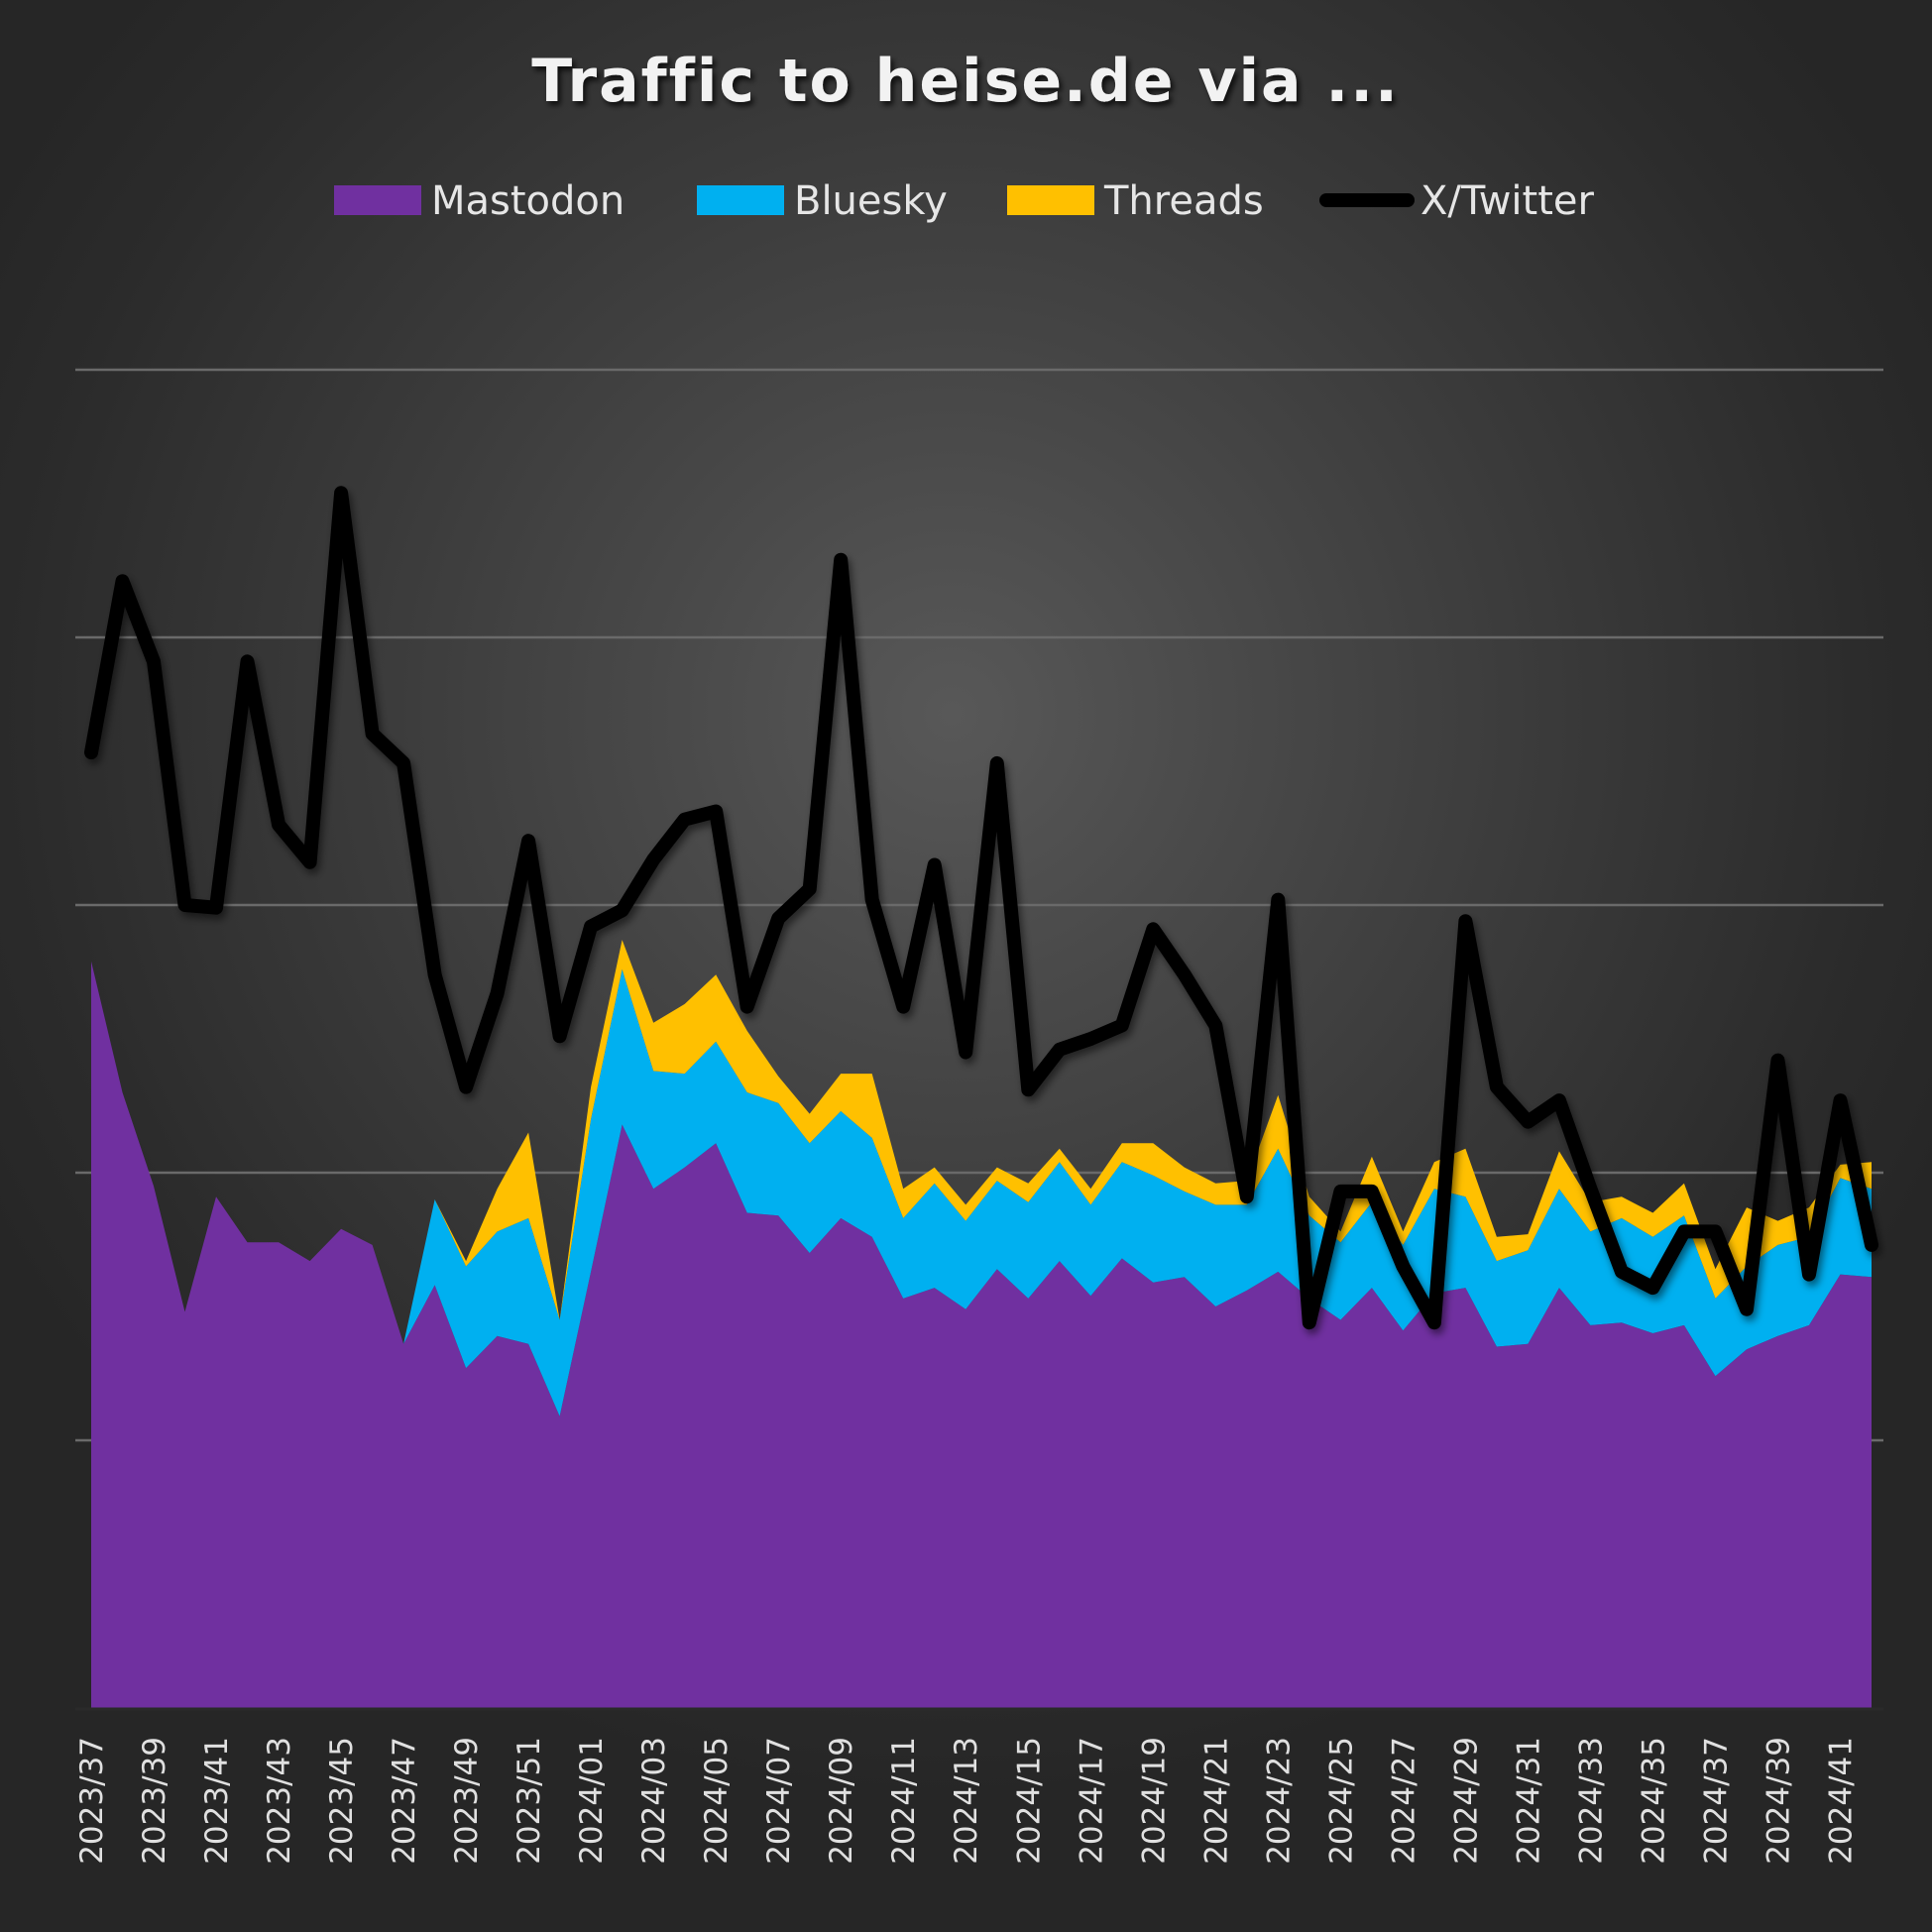  Describe the element at coordinates (592, 1801) in the screenshot. I see `x-tick-label: 2024/01` at that location.